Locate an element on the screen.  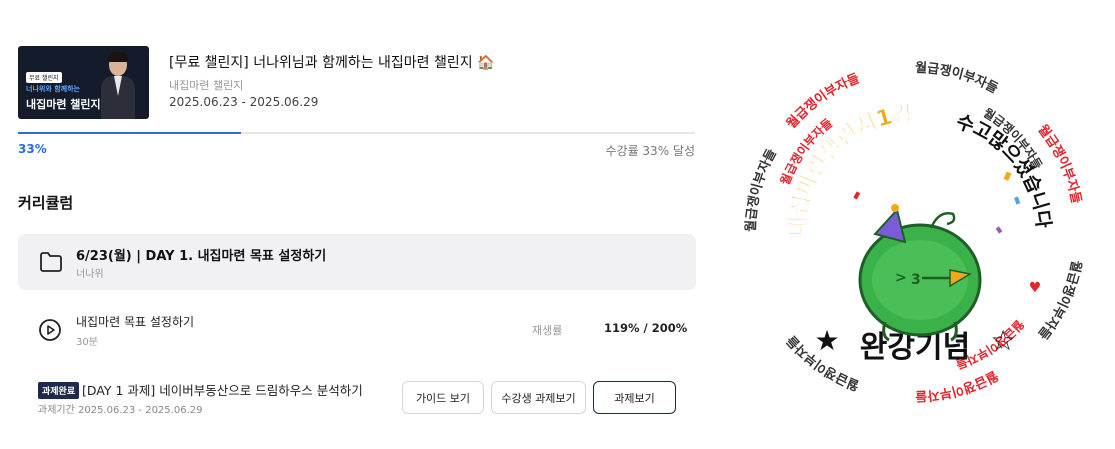
instructor-photo is located at coordinates (118, 85).